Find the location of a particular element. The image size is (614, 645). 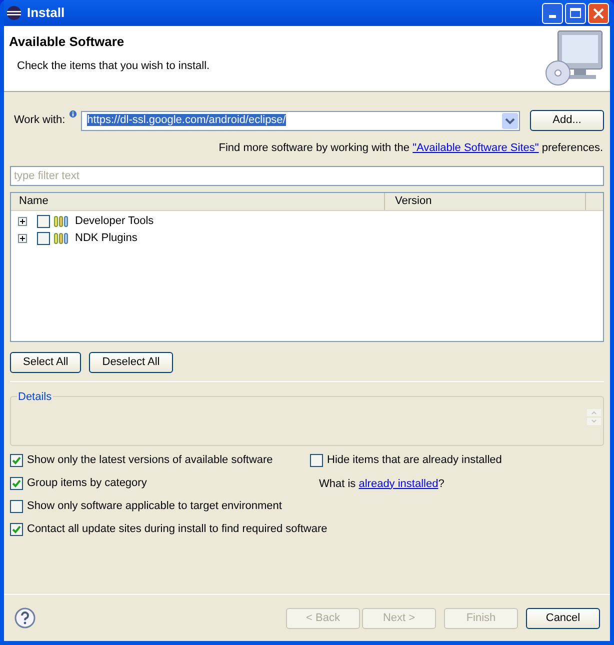

tree-item-label: Developer Tools is located at coordinates (114, 221).